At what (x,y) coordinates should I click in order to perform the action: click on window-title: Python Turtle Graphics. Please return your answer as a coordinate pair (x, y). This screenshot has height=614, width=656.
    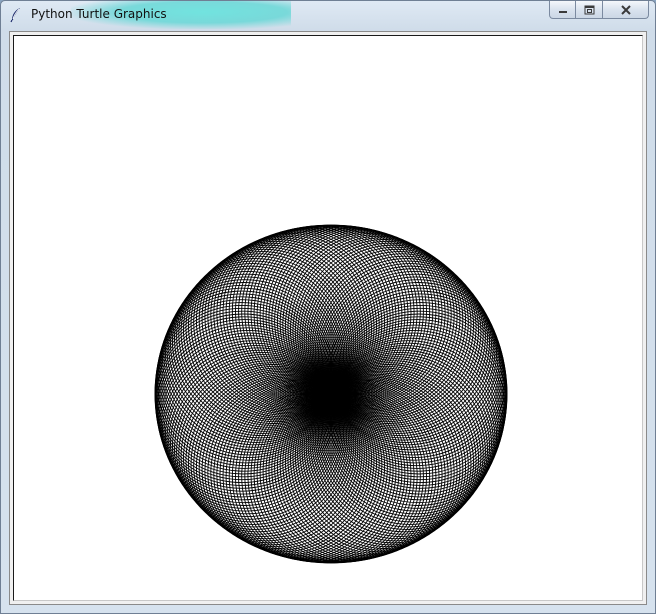
    Looking at the image, I should click on (99, 14).